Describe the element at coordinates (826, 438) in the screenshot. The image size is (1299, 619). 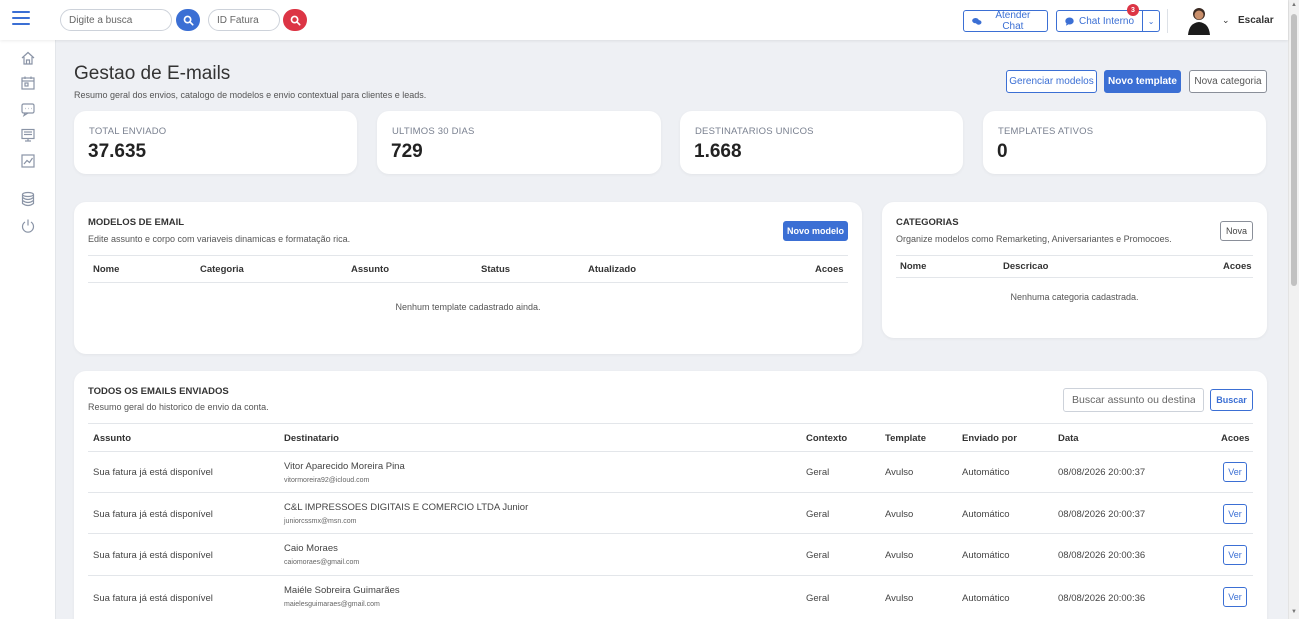
I see `column-header: Contexto` at that location.